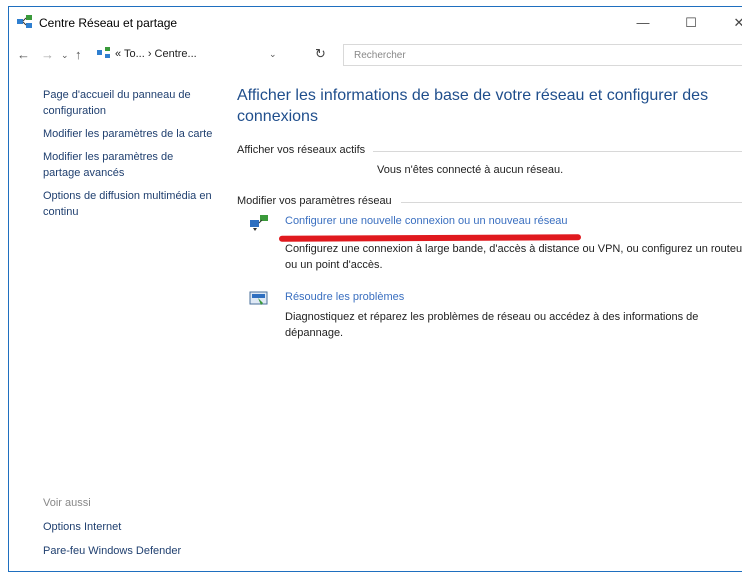  What do you see at coordinates (128, 134) in the screenshot?
I see `sidebar-item-adapter-settings: Modifier les paramètres de la carte` at bounding box center [128, 134].